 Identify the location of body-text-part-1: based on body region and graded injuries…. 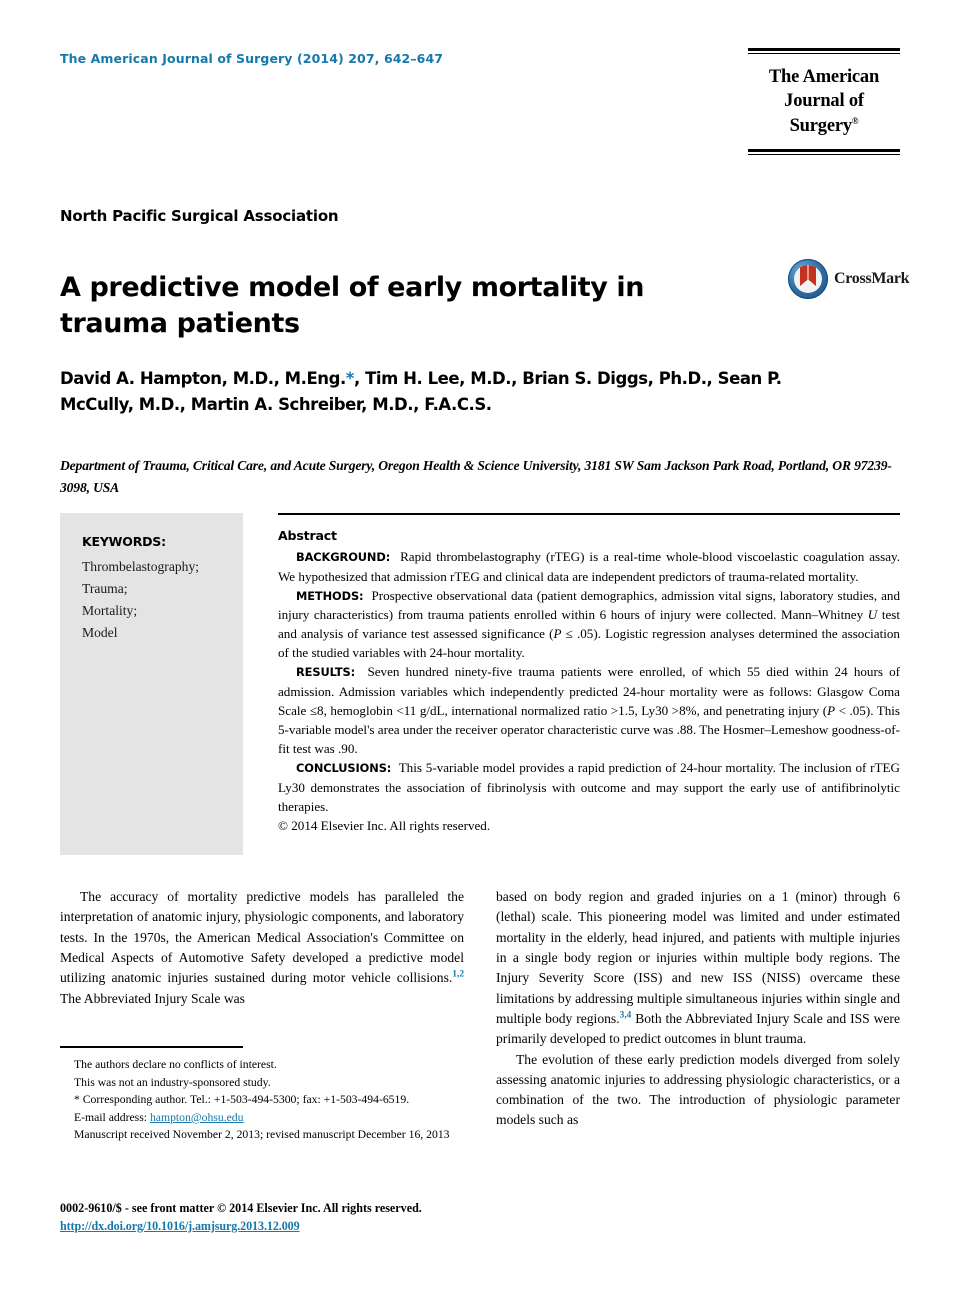
(698, 957).